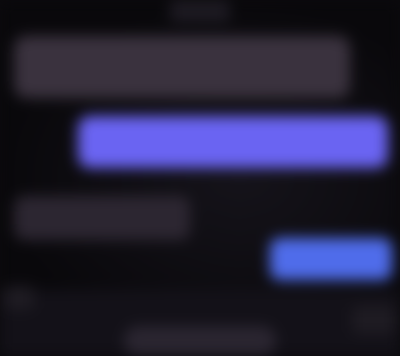 The width and height of the screenshot is (400, 356). Describe the element at coordinates (200, 341) in the screenshot. I see `message-input` at that location.